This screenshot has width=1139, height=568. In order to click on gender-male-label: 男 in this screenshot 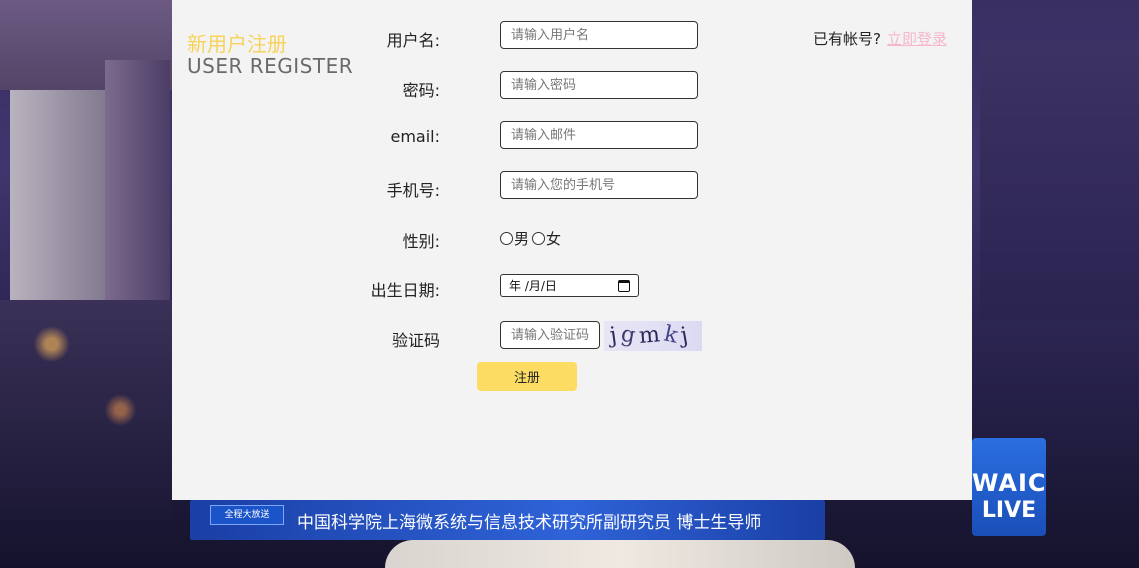, I will do `click(522, 239)`.